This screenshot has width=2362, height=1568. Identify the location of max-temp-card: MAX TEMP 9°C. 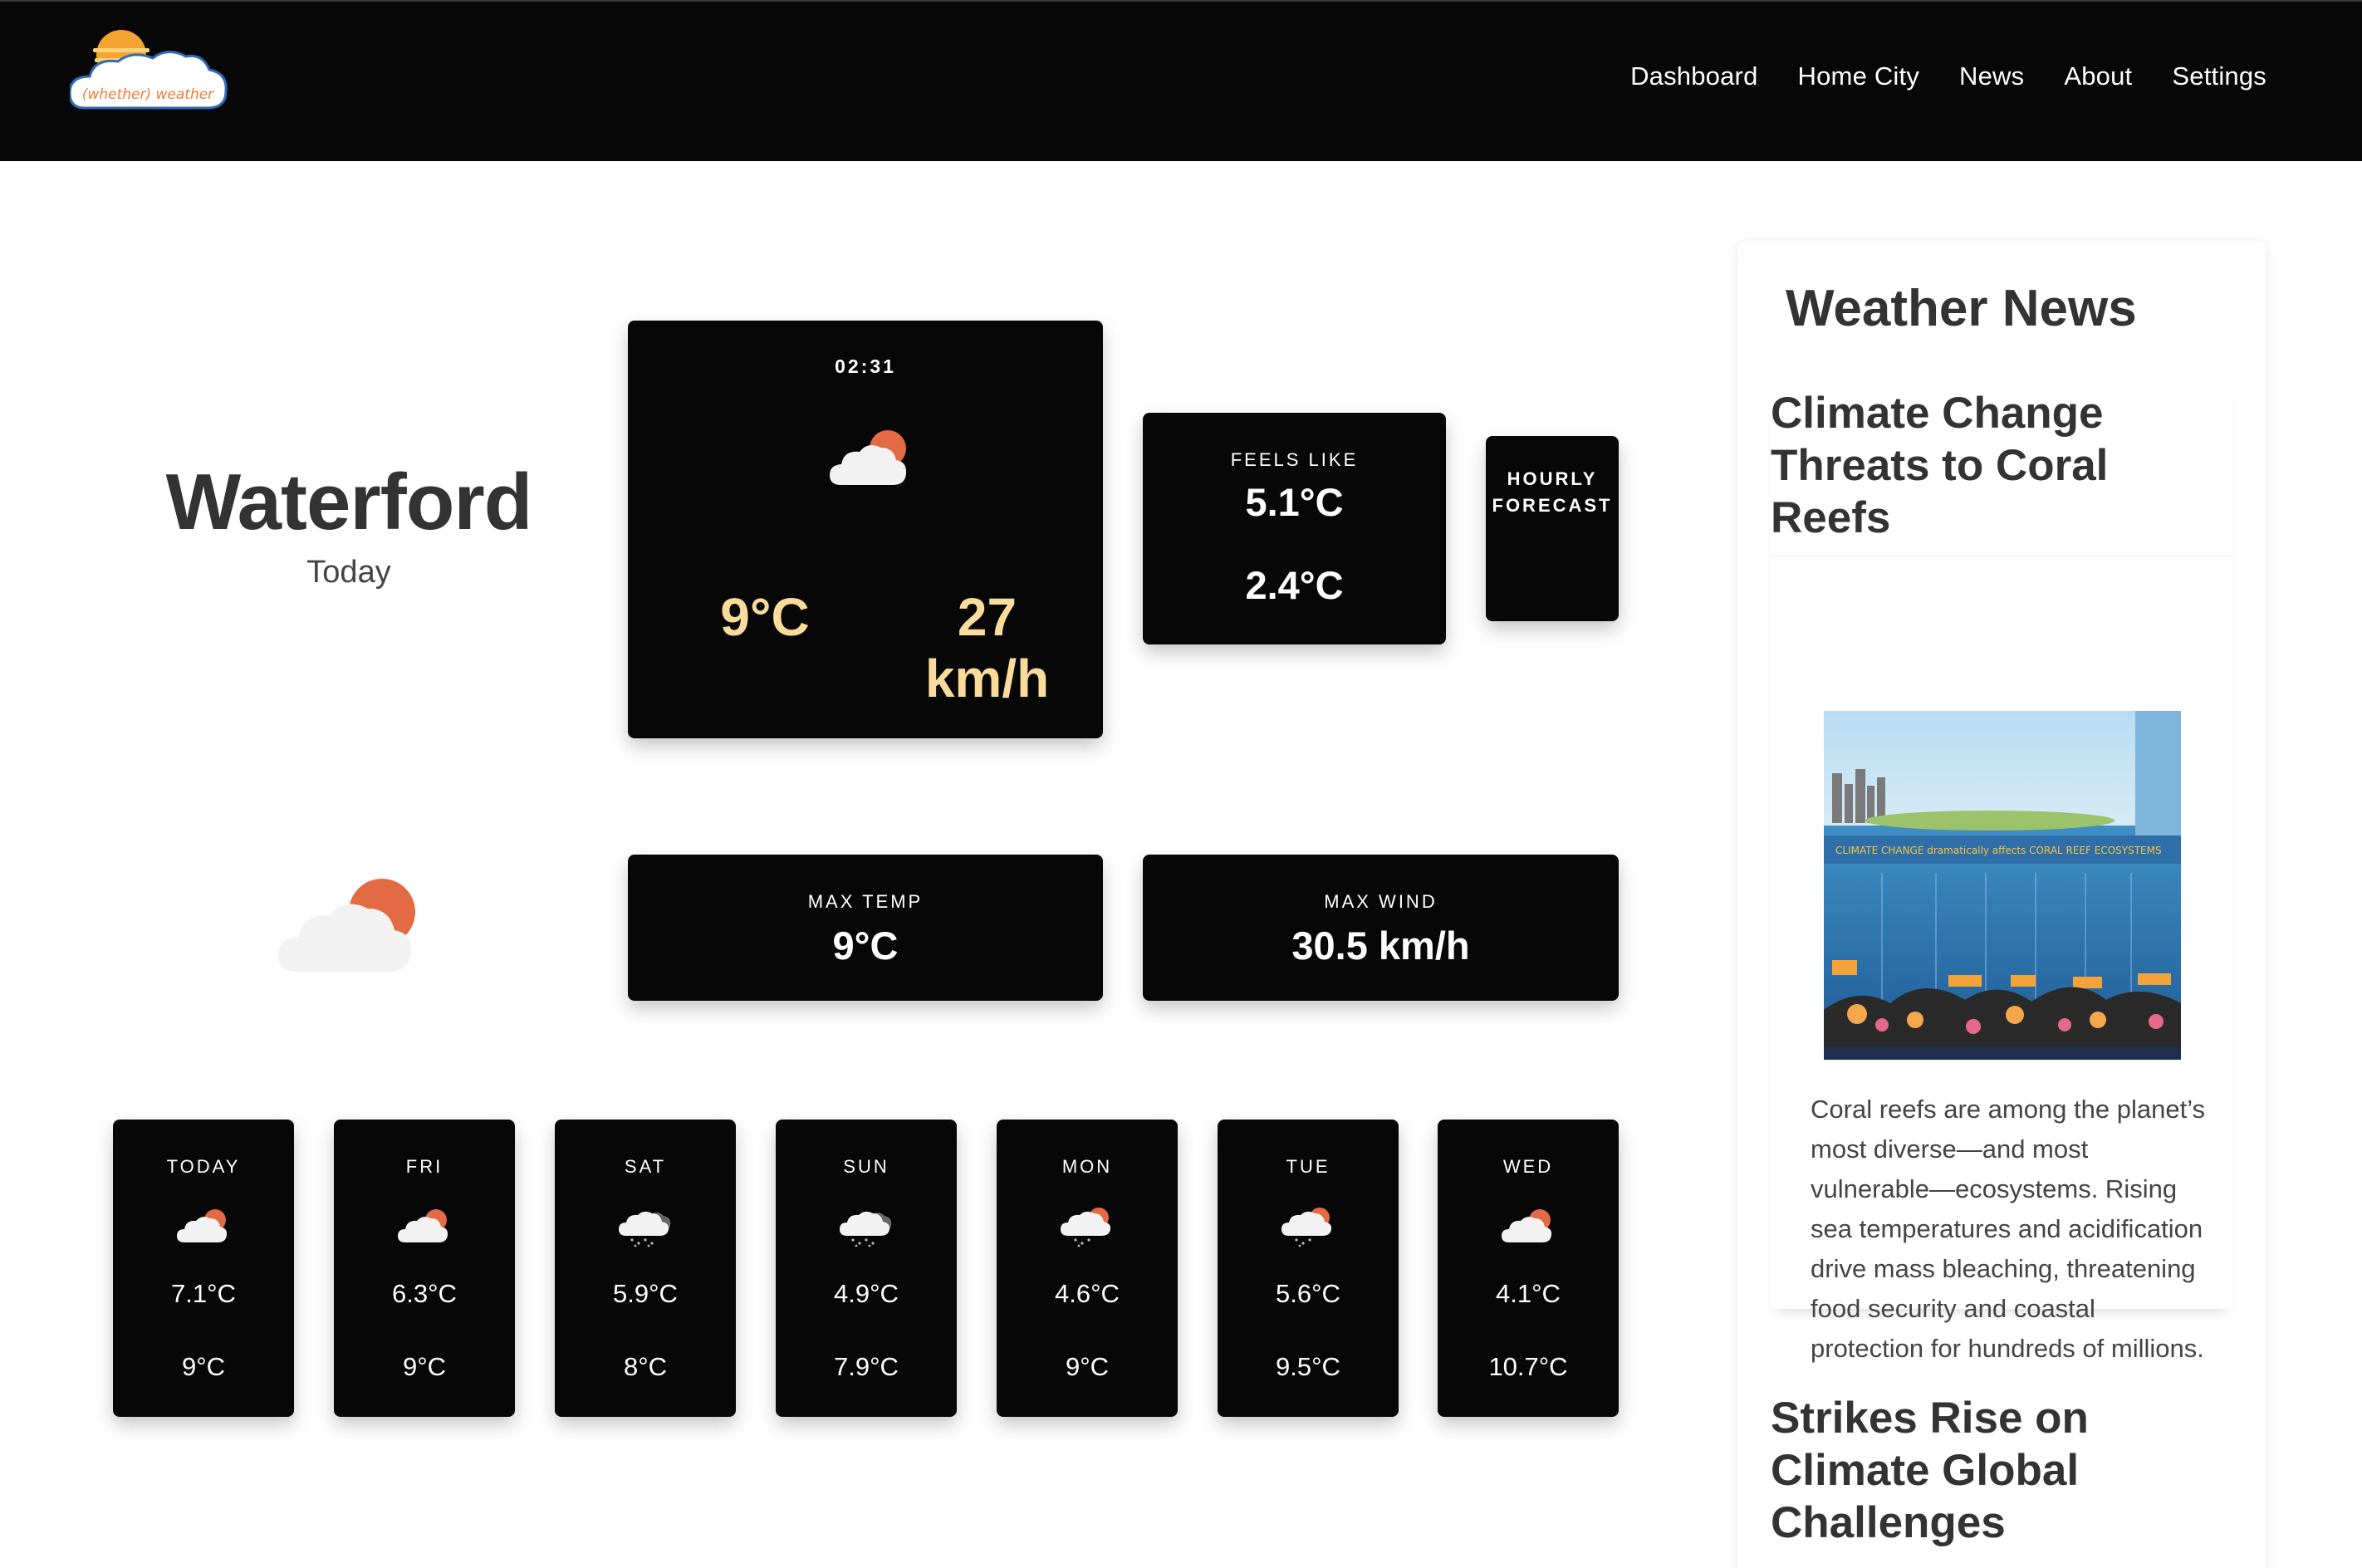
(865, 928).